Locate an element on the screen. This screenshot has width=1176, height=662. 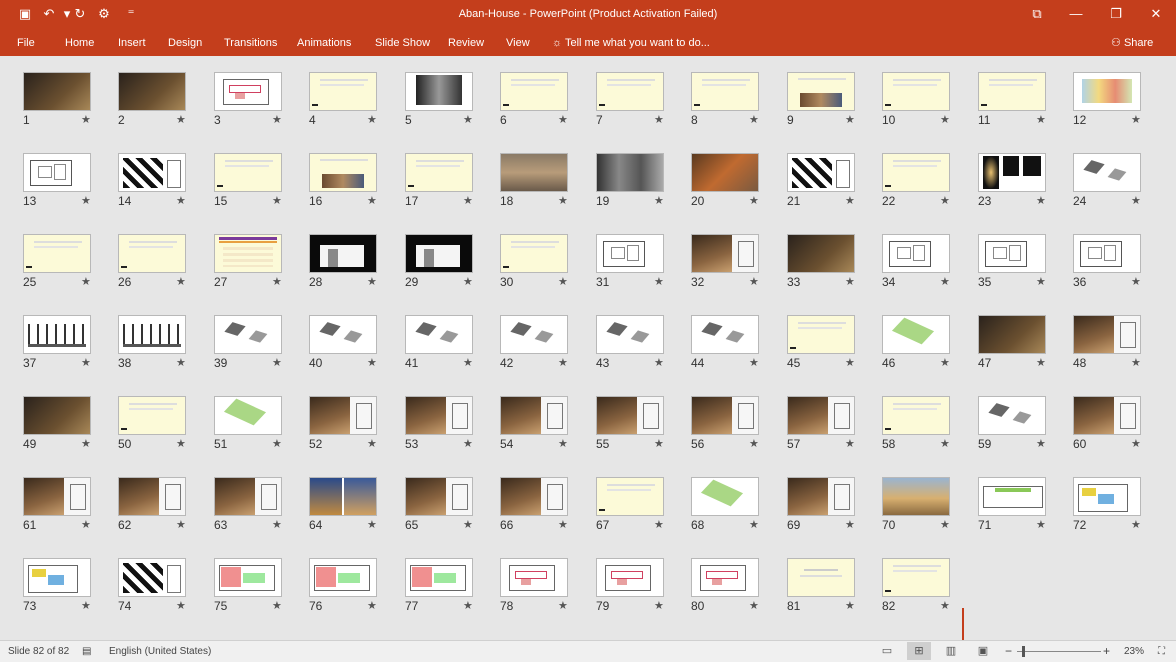
slide-thumbnail: 19 ★ is located at coordinates (631, 181).